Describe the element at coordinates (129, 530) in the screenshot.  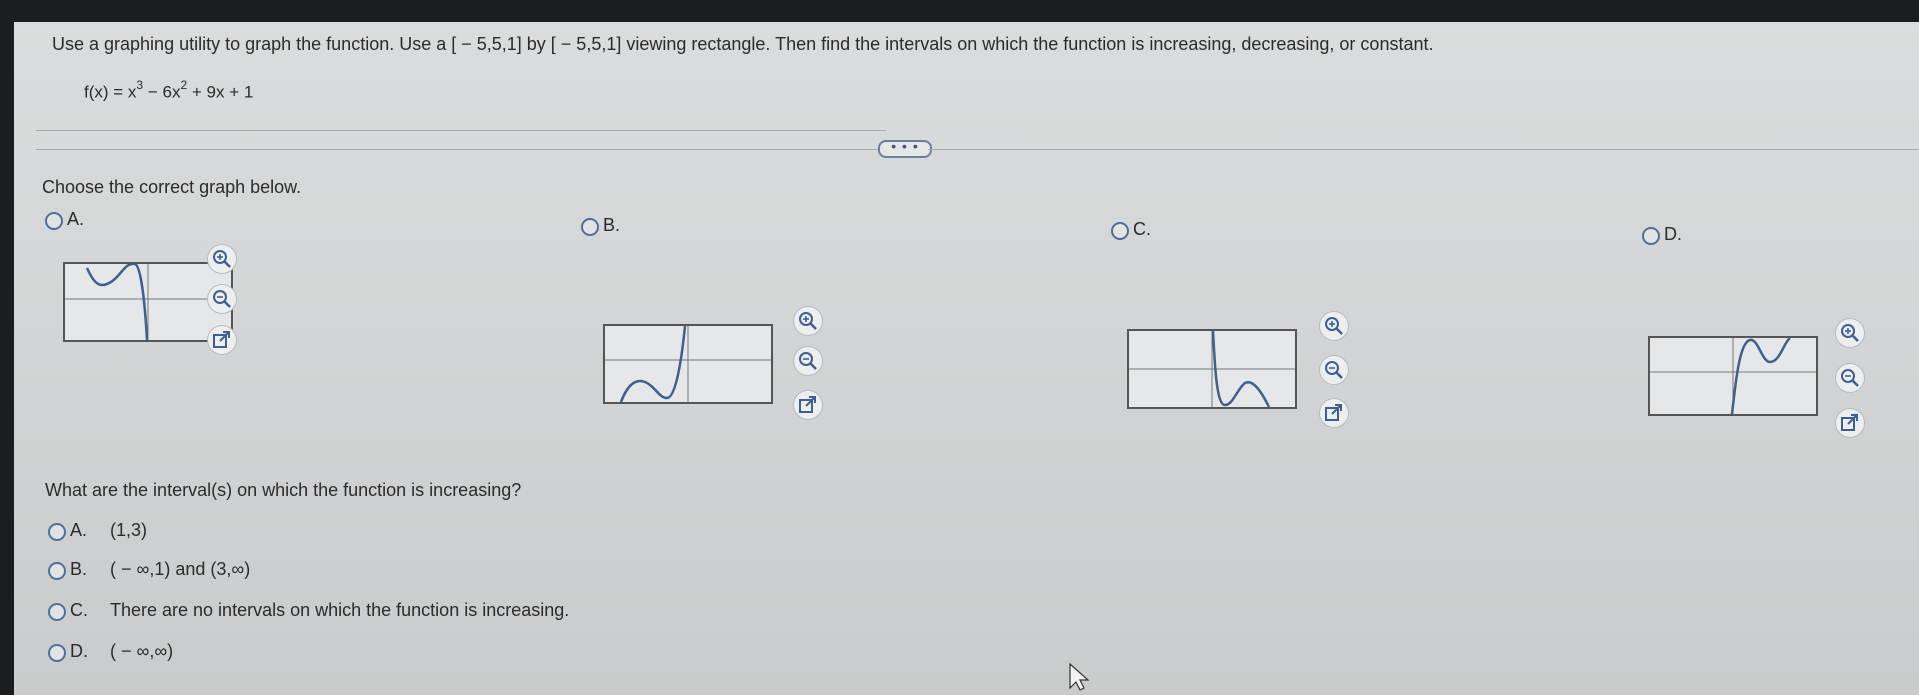
I see `answer-a-text: (1,3)` at that location.